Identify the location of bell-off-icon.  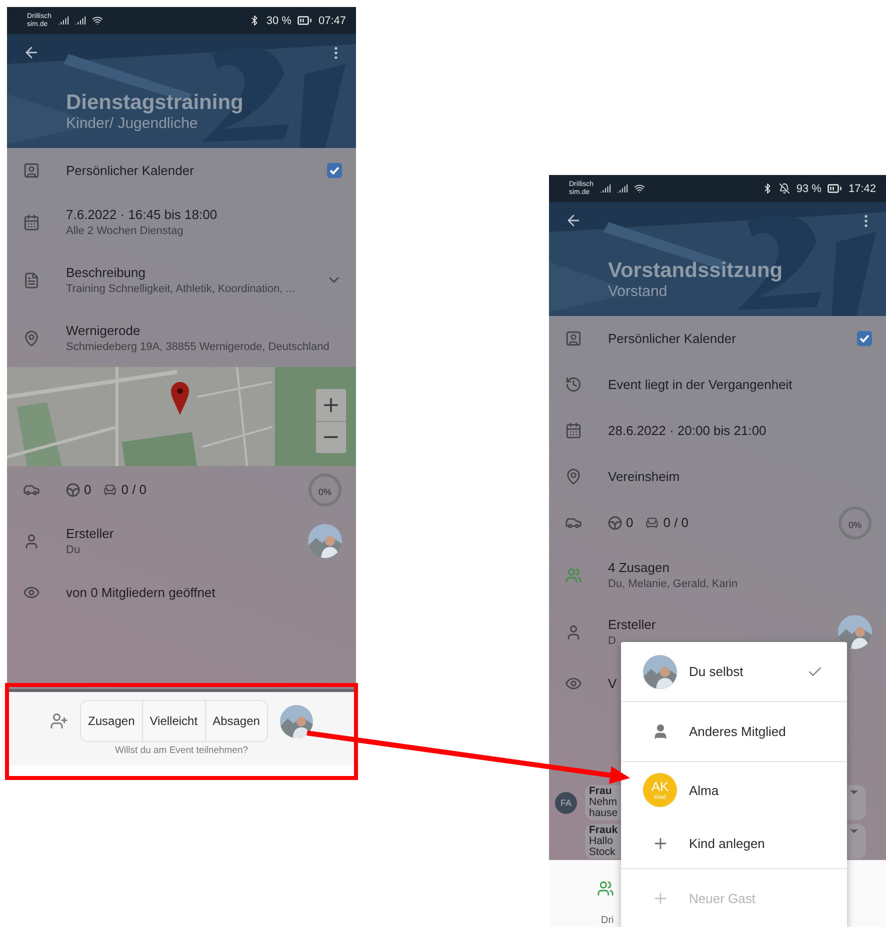
(784, 188).